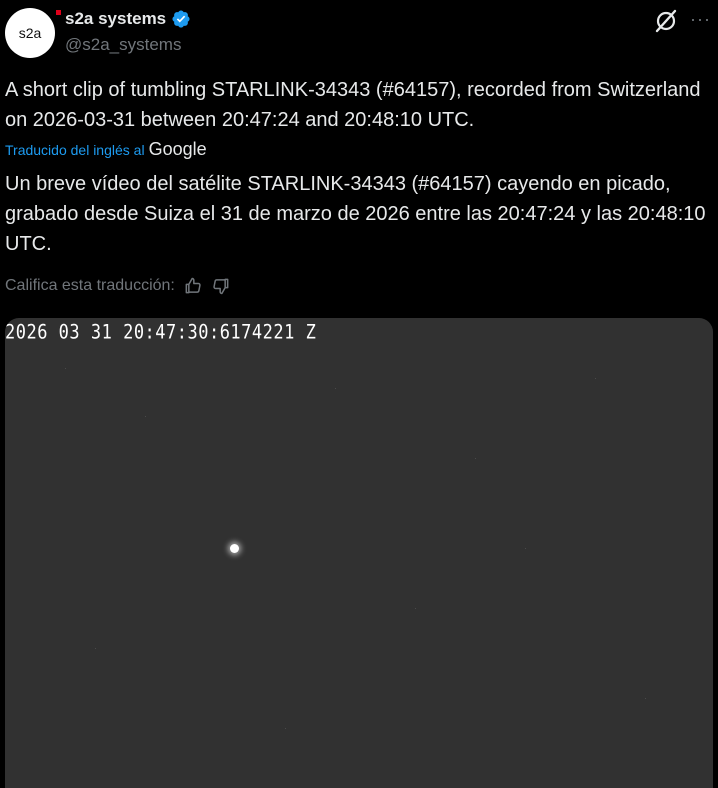 The image size is (718, 788). I want to click on author-handle: @s2a_systems, so click(123, 45).